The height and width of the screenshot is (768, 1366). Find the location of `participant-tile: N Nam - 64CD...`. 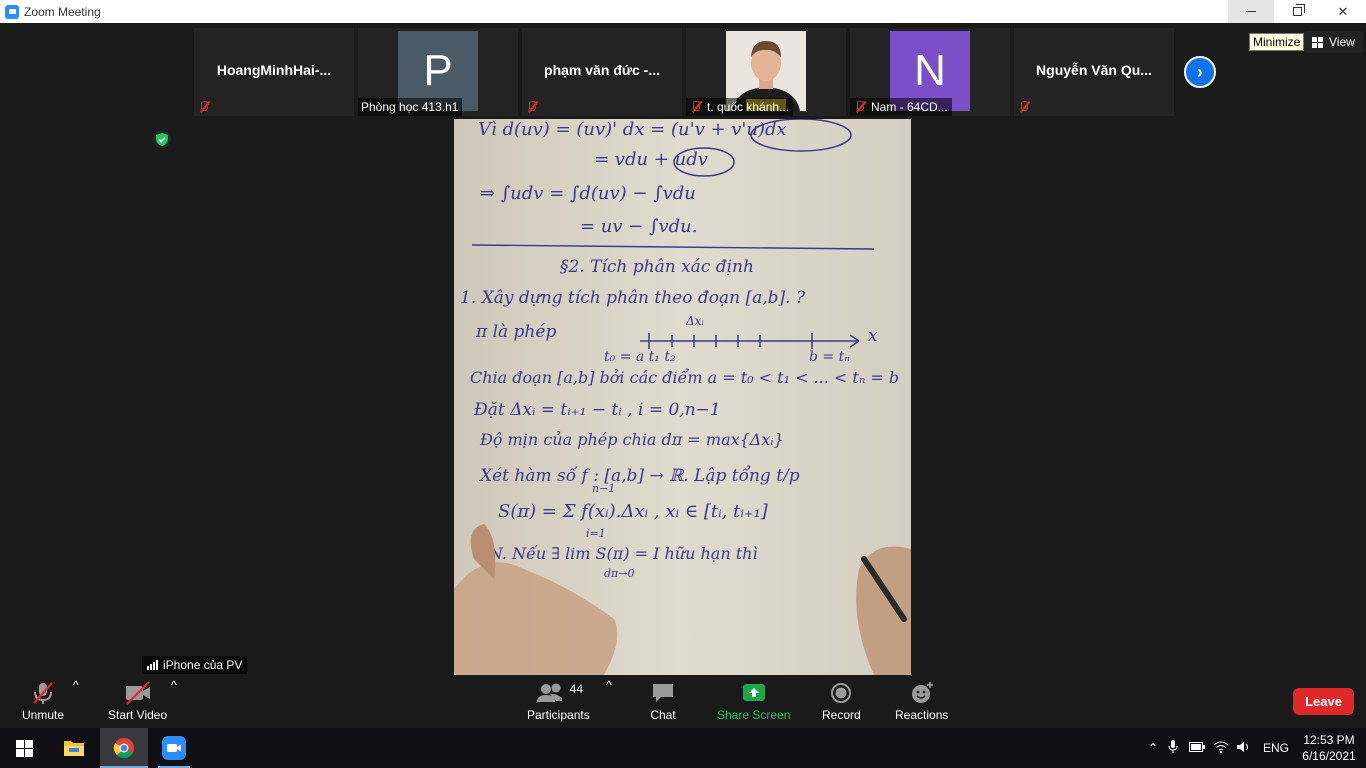

participant-tile: N Nam - 64CD... is located at coordinates (930, 72).